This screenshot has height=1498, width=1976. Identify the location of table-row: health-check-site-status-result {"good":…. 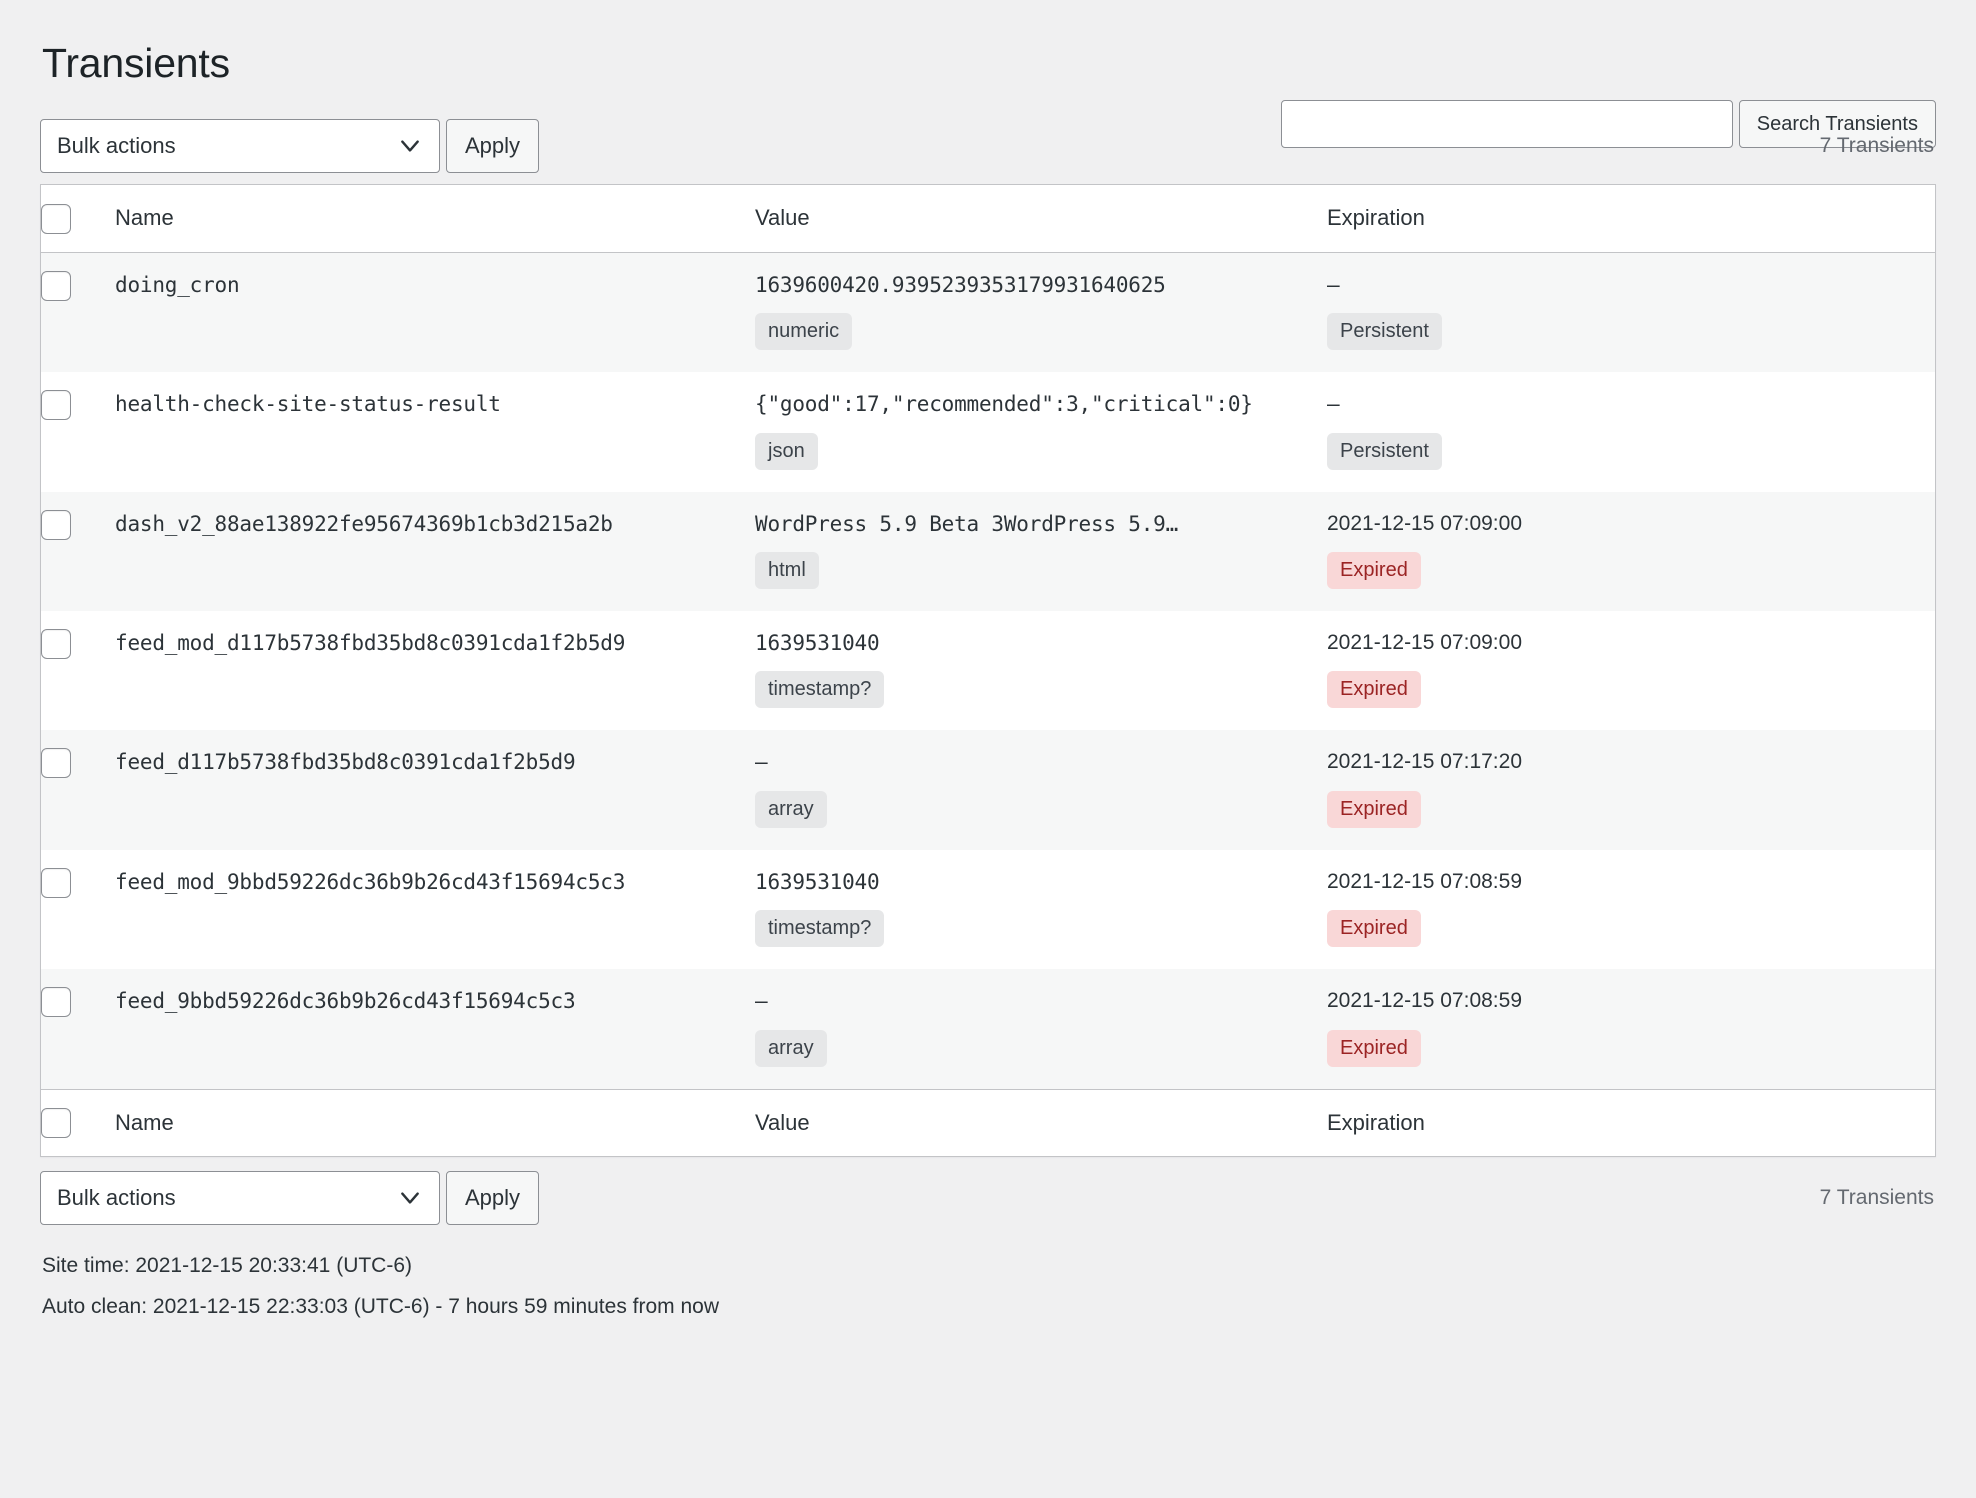
(988, 432).